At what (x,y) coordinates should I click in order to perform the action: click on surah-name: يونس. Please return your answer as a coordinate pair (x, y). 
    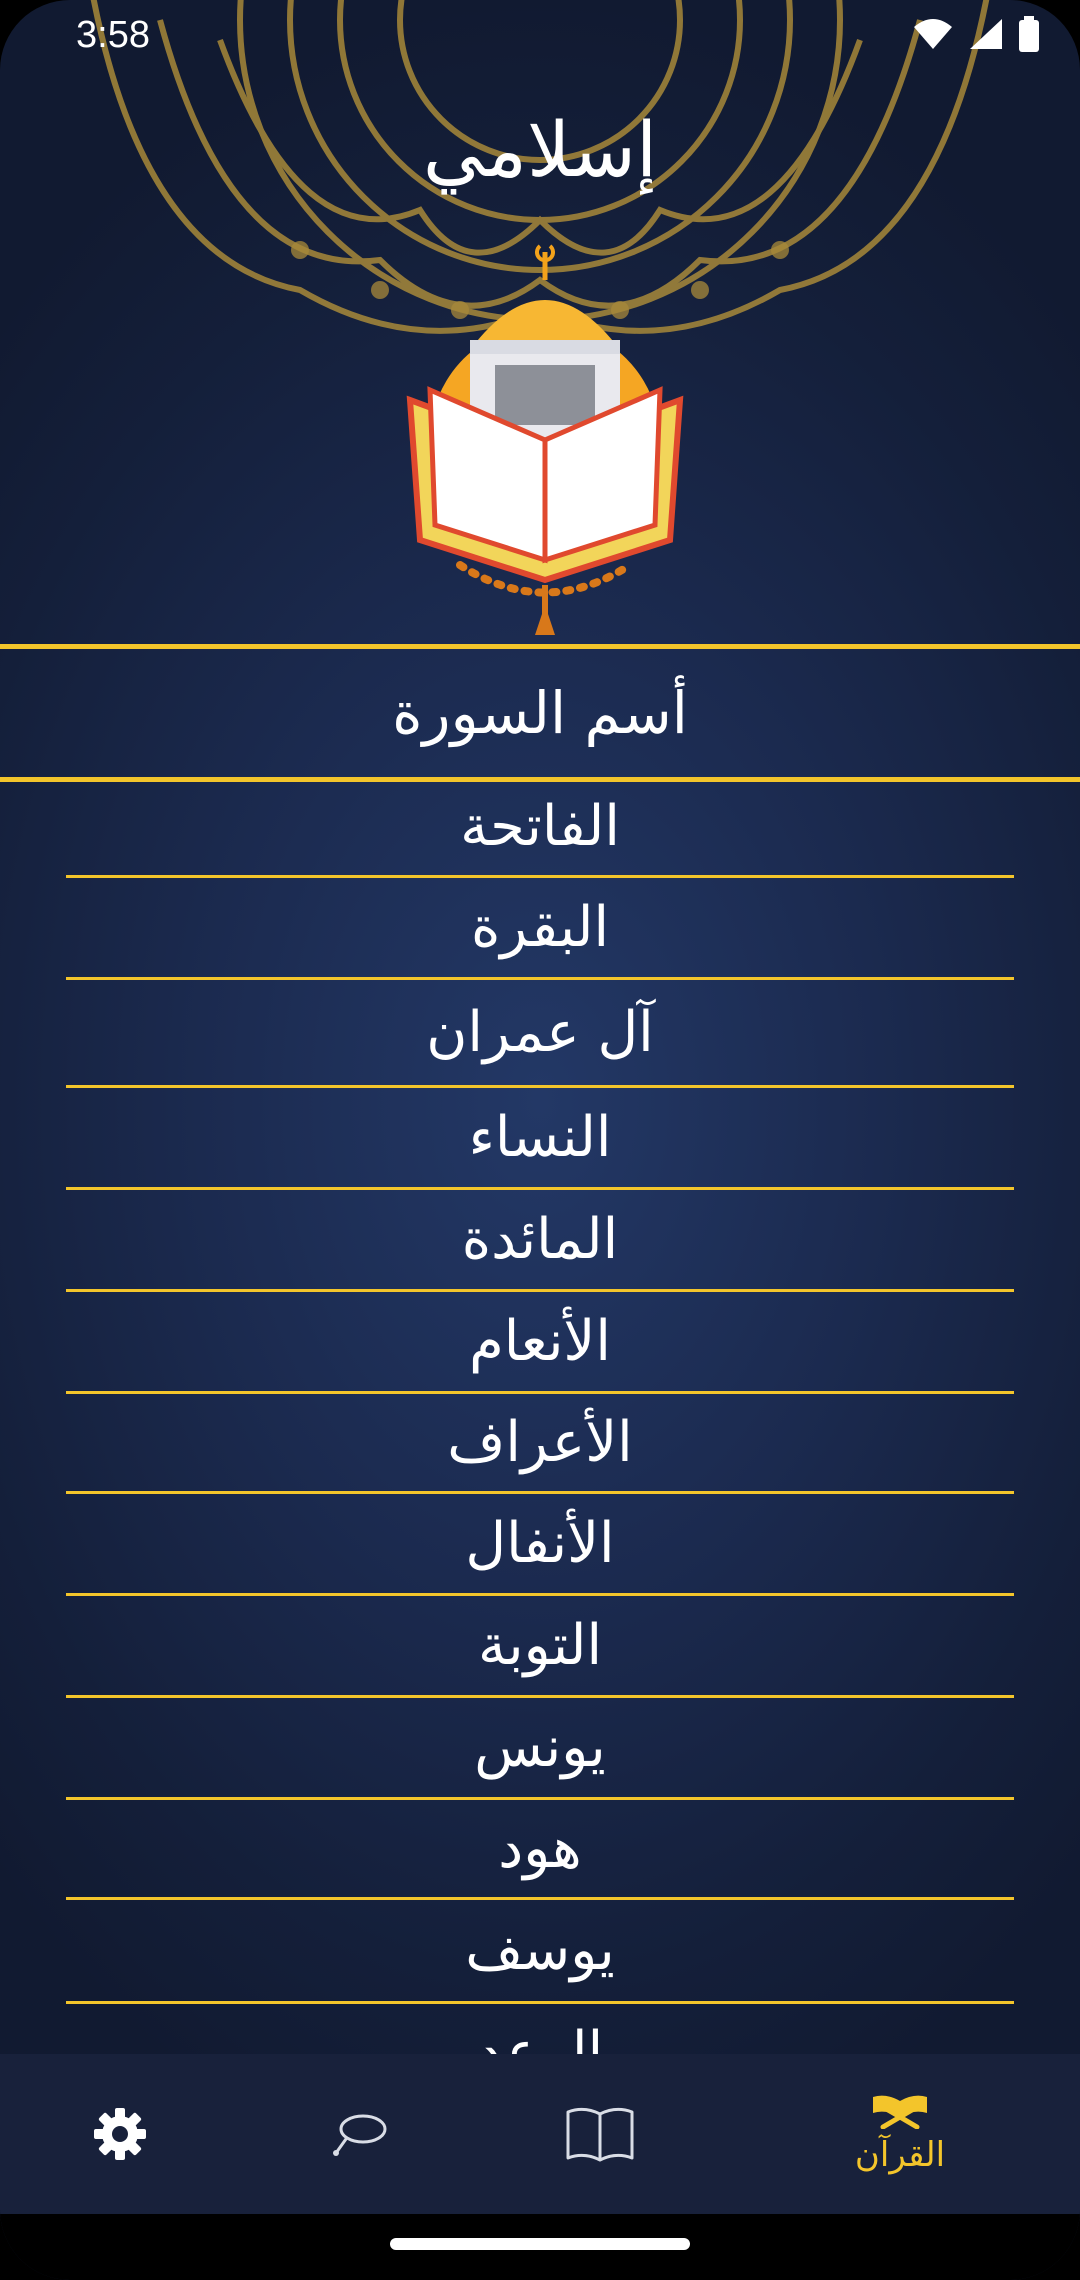
    Looking at the image, I should click on (540, 1747).